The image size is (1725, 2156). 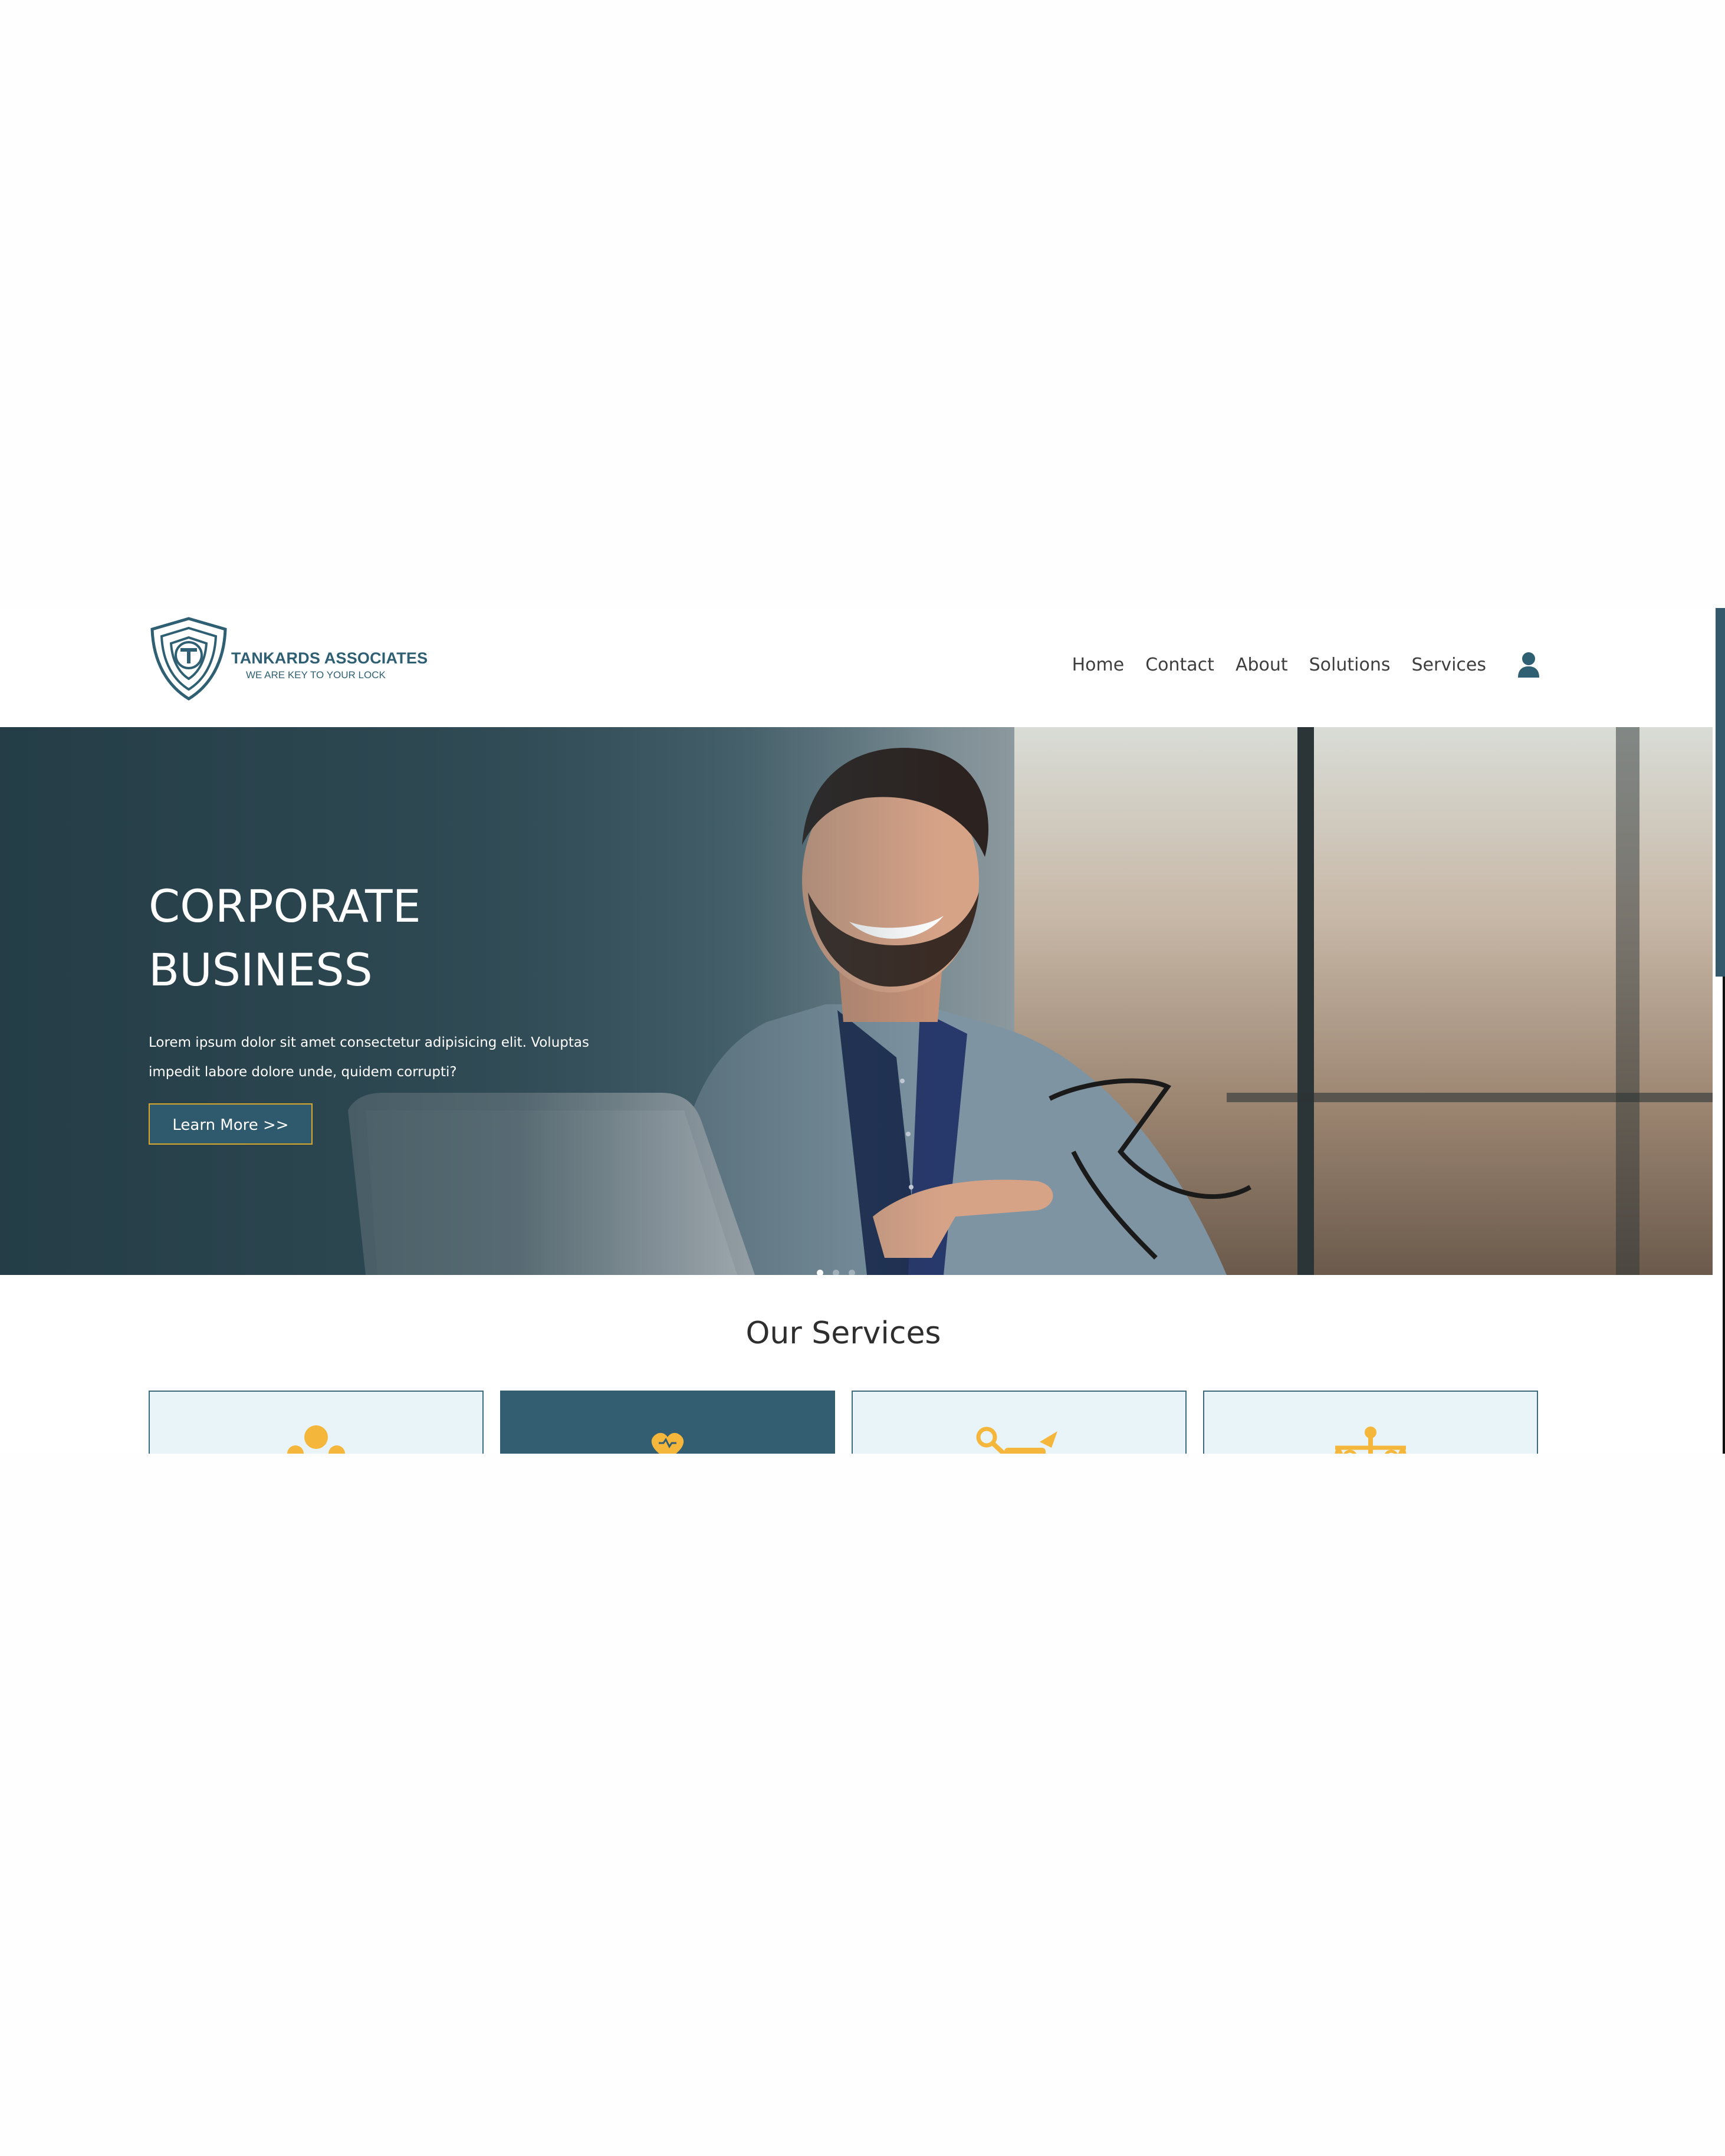 What do you see at coordinates (330, 658) in the screenshot?
I see `logo-name: TANKARDS ASSOCIATES` at bounding box center [330, 658].